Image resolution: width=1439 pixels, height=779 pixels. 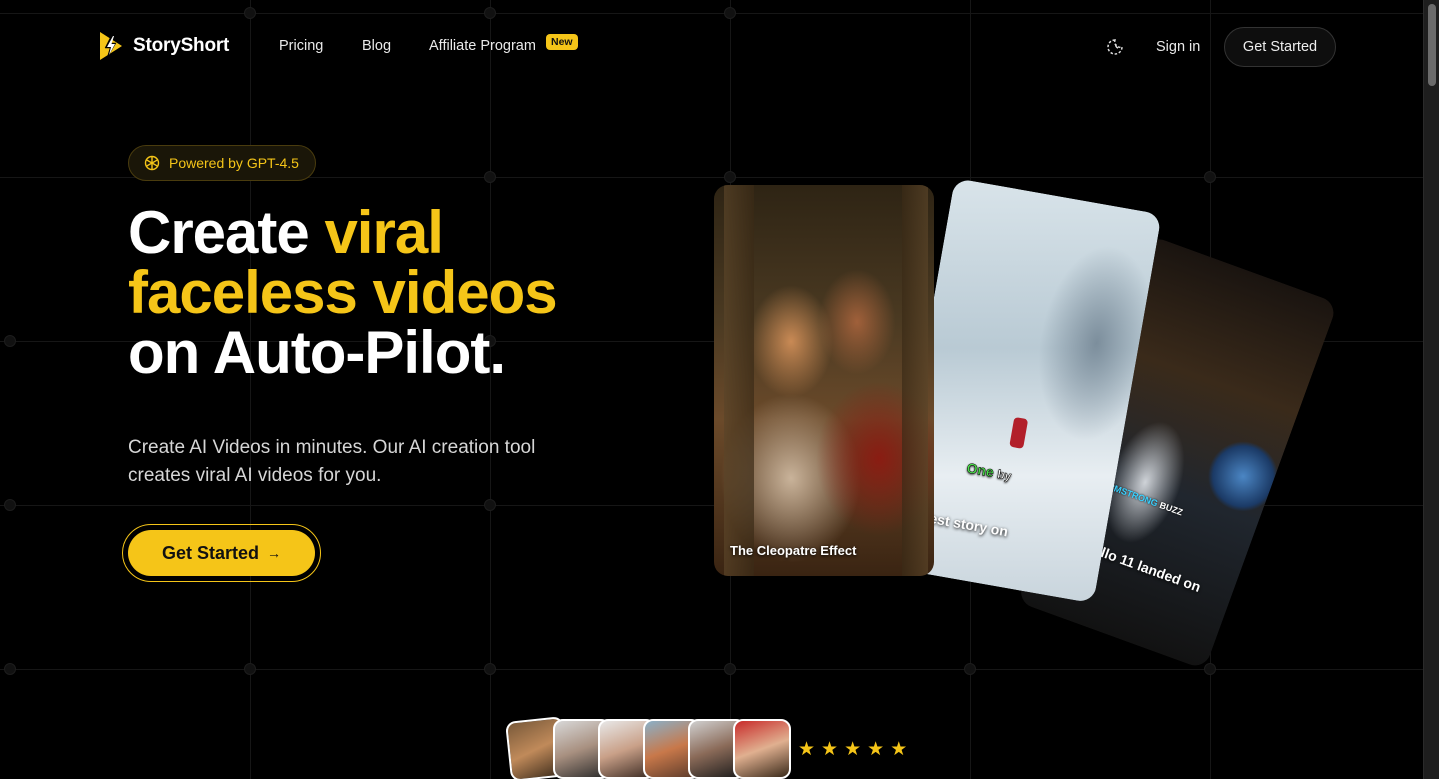 What do you see at coordinates (234, 163) in the screenshot?
I see `powered-by-text: Powered by GPT-4.5` at bounding box center [234, 163].